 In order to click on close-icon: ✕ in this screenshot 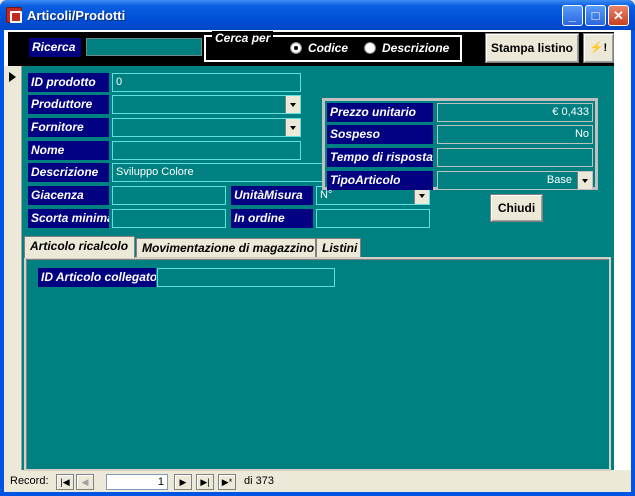, I will do `click(618, 15)`.